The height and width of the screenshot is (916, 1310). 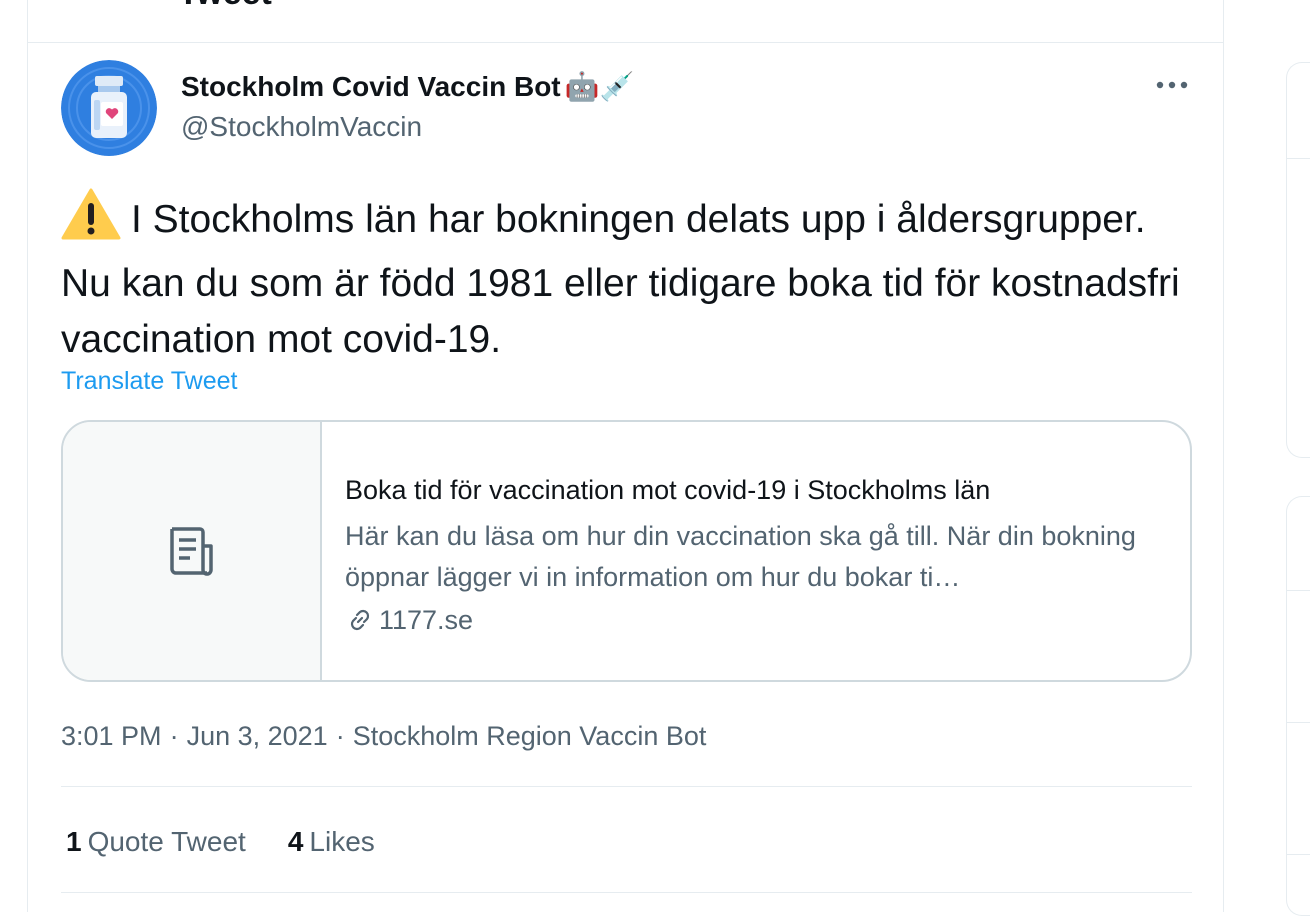 I want to click on card-domain: 1177.se, so click(x=409, y=620).